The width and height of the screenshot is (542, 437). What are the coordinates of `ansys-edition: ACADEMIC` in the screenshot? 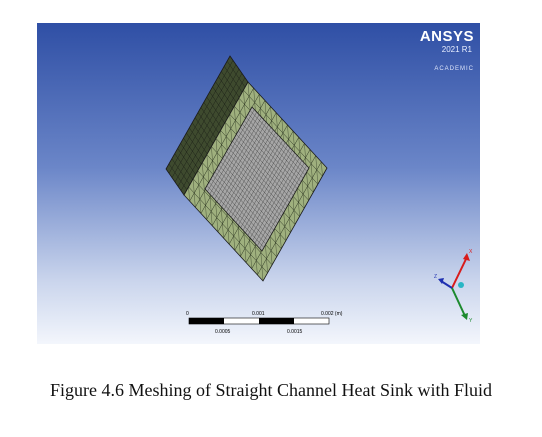 It's located at (454, 69).